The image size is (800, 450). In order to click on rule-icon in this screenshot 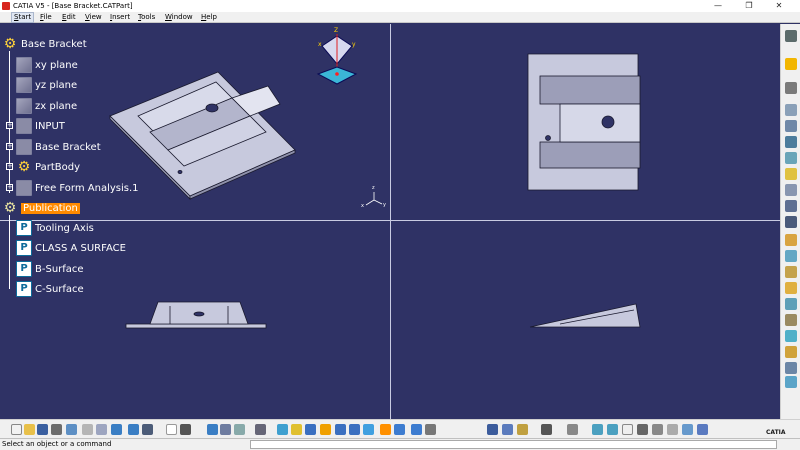, I will do `click(642, 429)`.